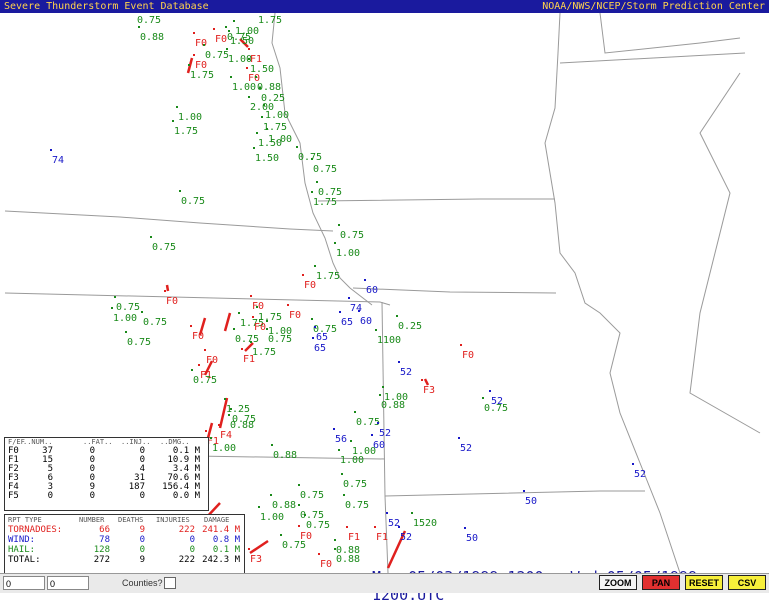 Image resolution: width=769 pixels, height=604 pixels. Describe the element at coordinates (186, 530) in the screenshot. I see `summary-cell: 222` at that location.